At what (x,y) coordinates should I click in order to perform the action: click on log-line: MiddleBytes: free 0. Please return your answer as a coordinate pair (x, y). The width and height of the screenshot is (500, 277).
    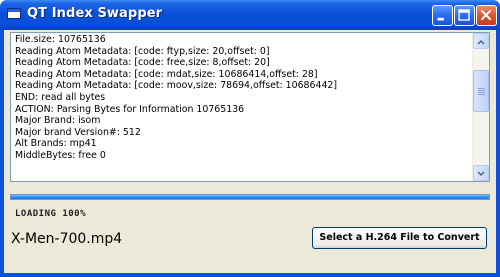
    Looking at the image, I should click on (60, 155).